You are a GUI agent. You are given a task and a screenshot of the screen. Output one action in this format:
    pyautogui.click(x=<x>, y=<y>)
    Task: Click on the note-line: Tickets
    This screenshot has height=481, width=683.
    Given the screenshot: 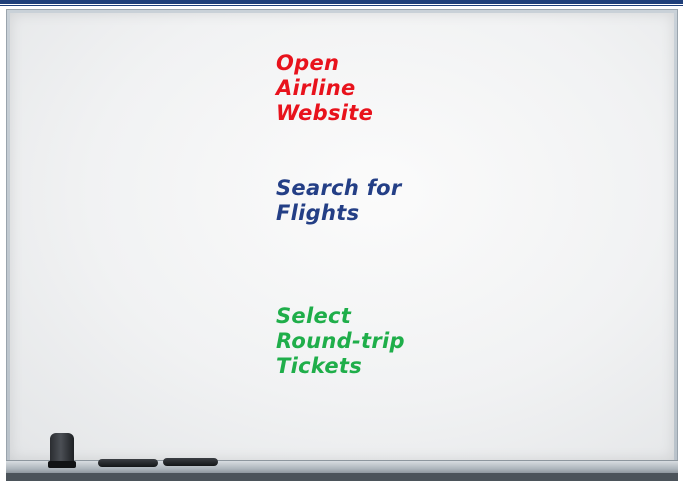 What is the action you would take?
    pyautogui.click(x=319, y=366)
    